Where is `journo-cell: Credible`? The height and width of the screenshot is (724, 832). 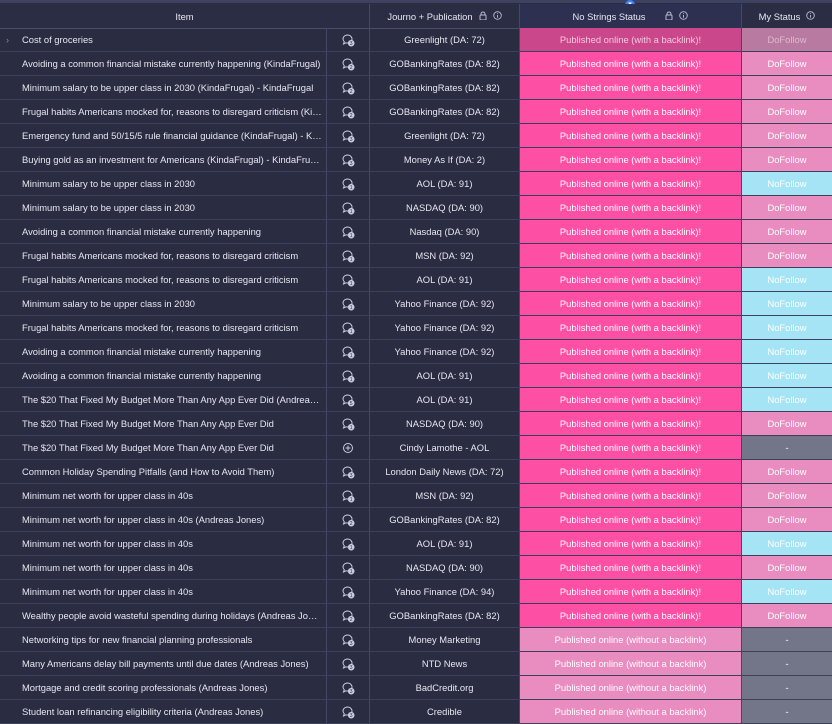 journo-cell: Credible is located at coordinates (445, 711).